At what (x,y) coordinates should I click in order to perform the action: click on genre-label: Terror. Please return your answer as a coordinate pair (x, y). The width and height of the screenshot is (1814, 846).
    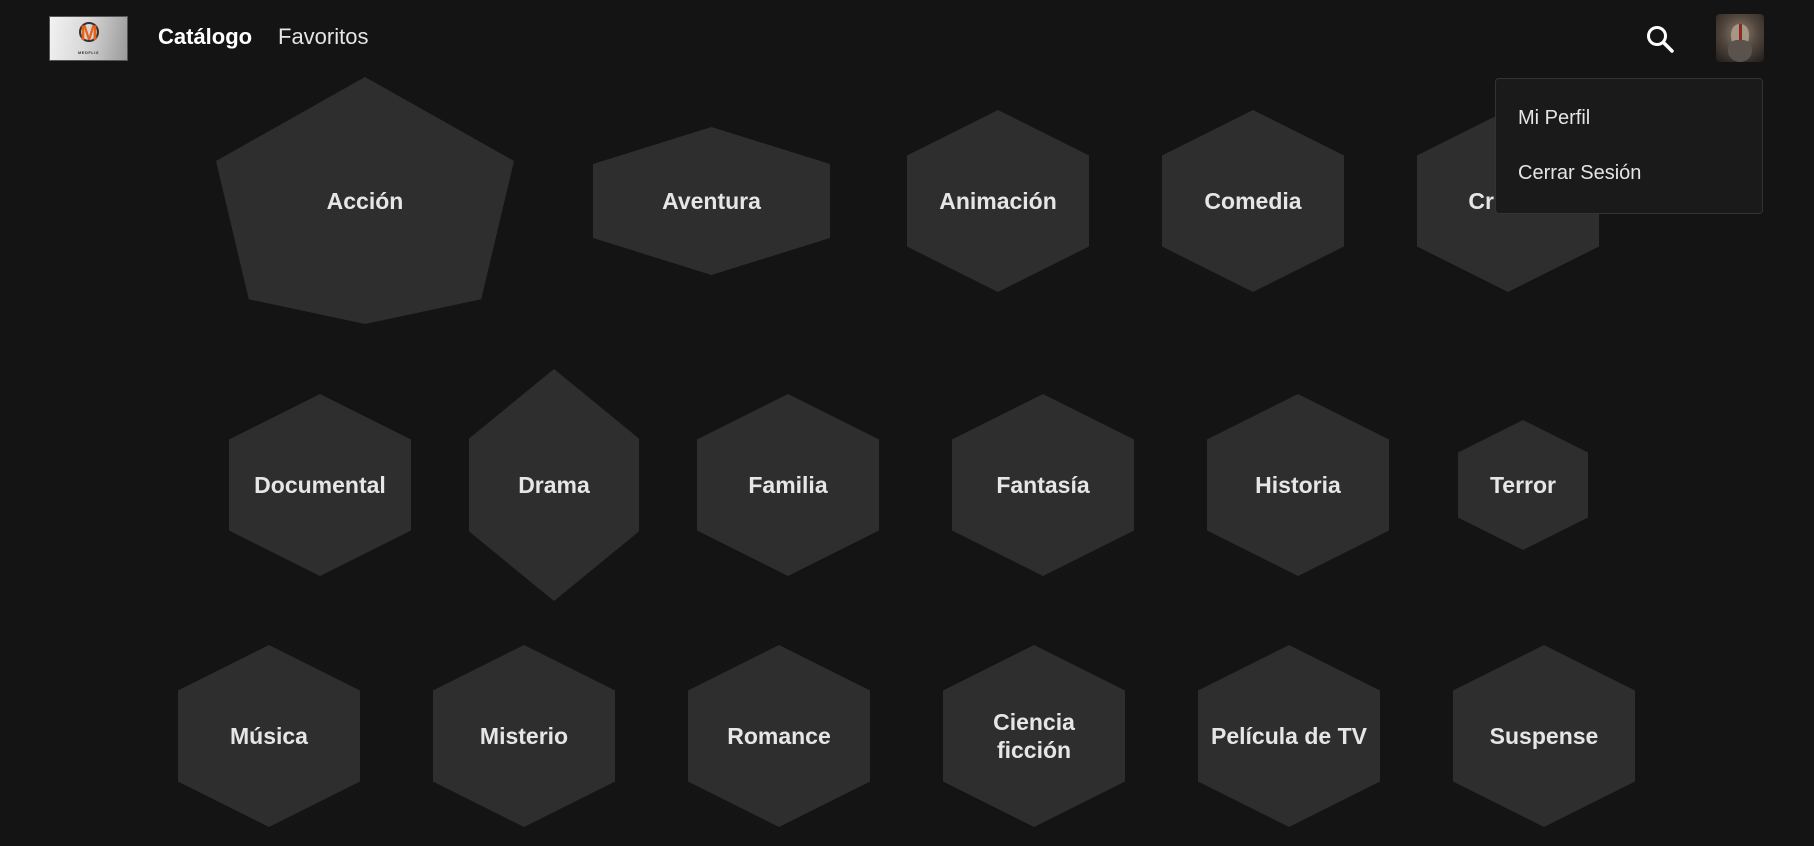
    Looking at the image, I should click on (1523, 485).